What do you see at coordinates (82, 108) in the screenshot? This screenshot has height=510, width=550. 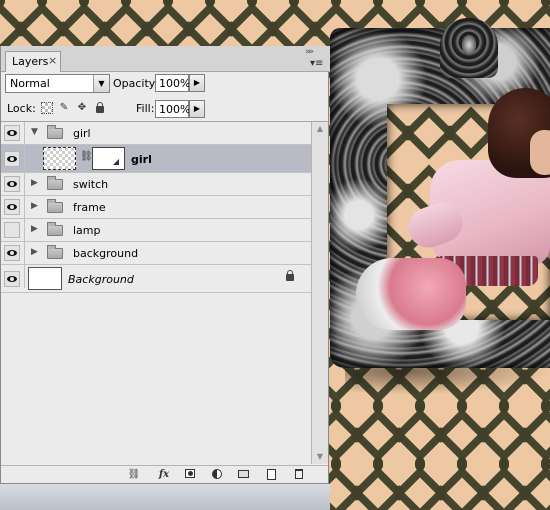 I see `lock-position-move-icon: ✥` at bounding box center [82, 108].